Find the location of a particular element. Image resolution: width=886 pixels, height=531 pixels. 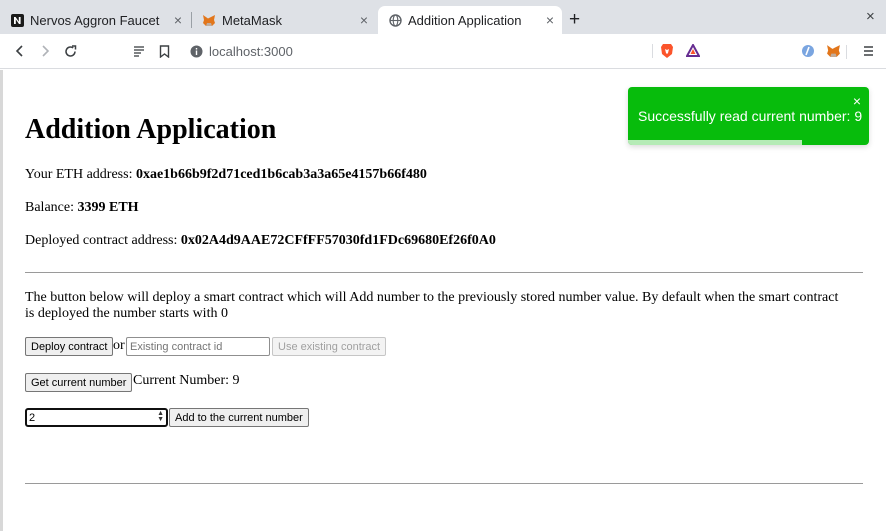

get-current-number-button: Get current number is located at coordinates (79, 382).